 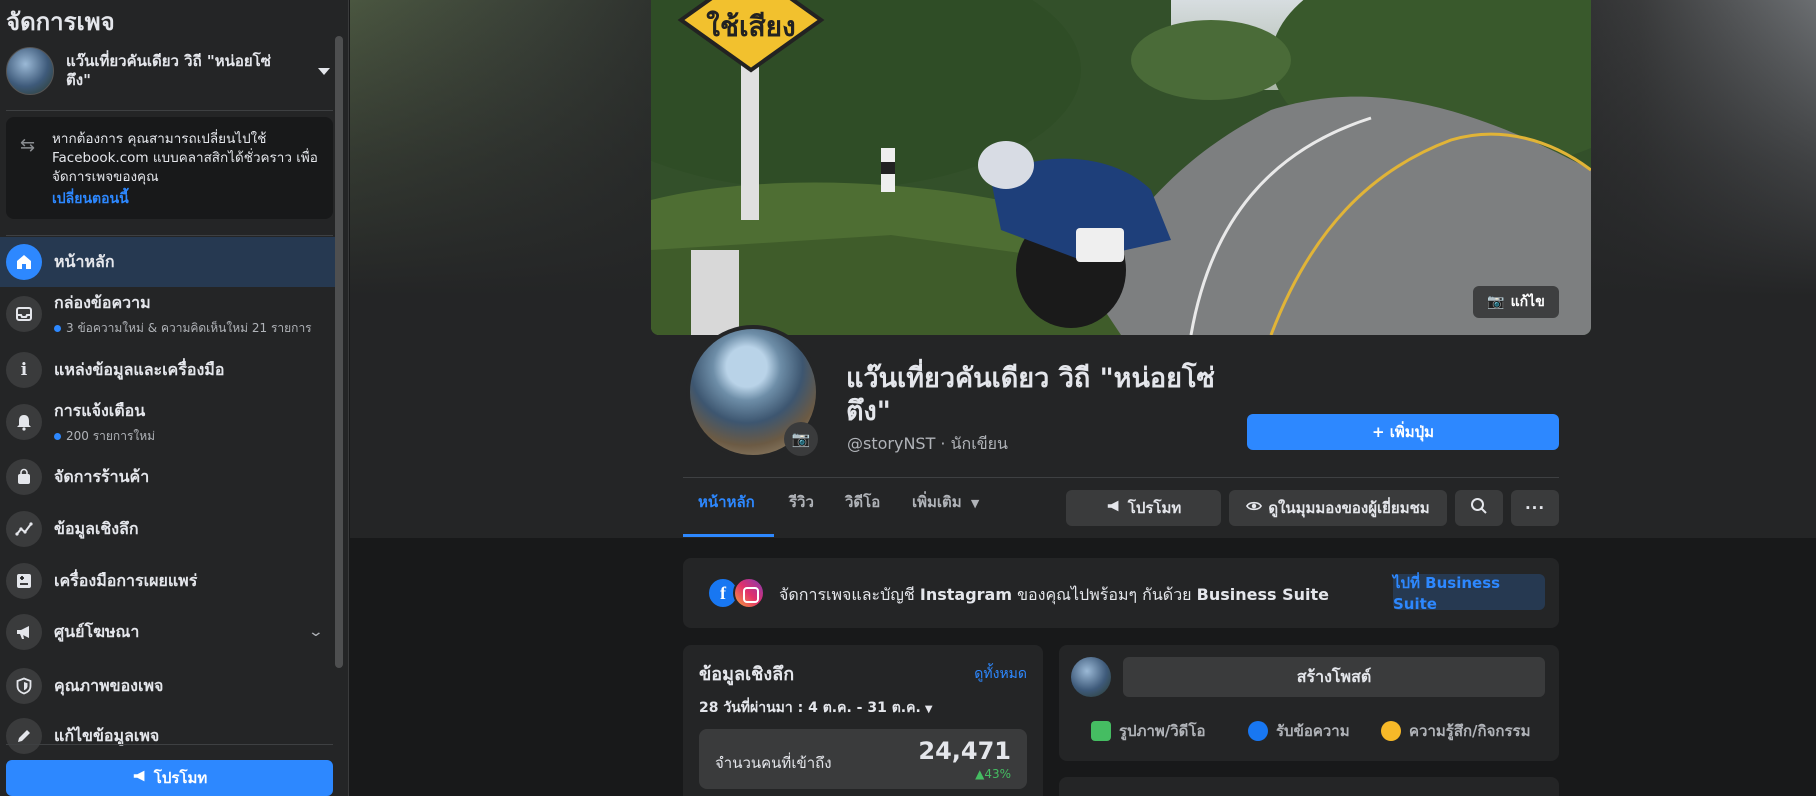 What do you see at coordinates (24, 314) in the screenshot?
I see `inbox-icon` at bounding box center [24, 314].